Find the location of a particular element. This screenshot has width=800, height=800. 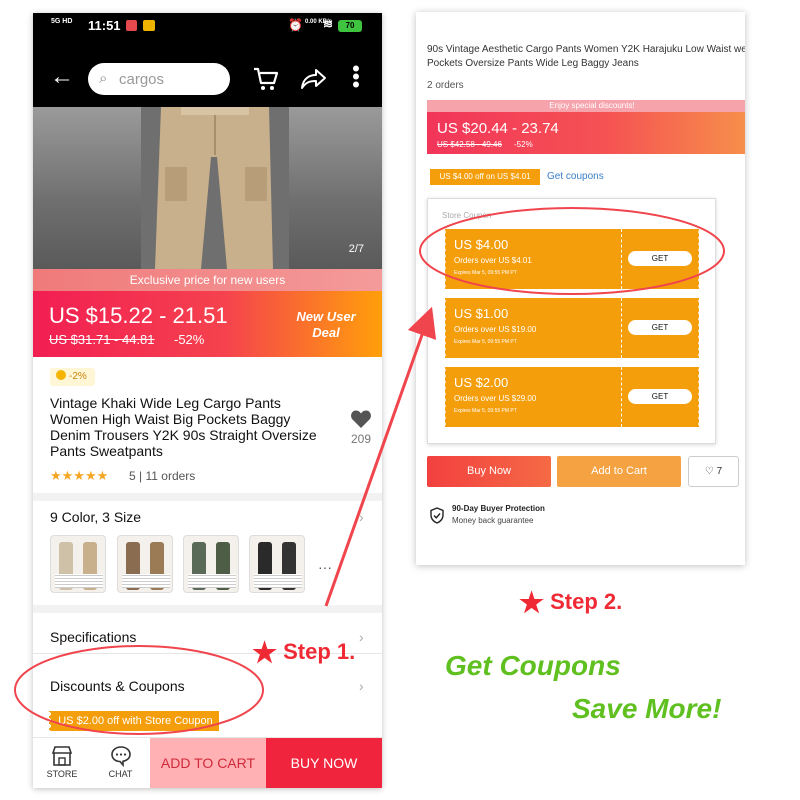

store-button: STORE is located at coordinates (62, 763).